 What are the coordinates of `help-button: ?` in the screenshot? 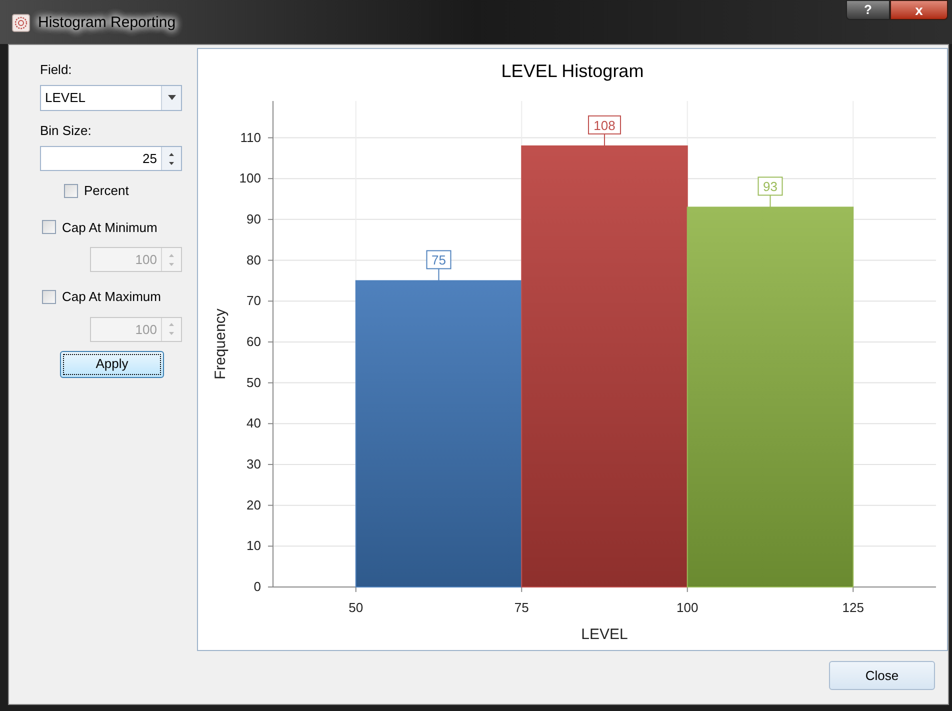 It's located at (868, 10).